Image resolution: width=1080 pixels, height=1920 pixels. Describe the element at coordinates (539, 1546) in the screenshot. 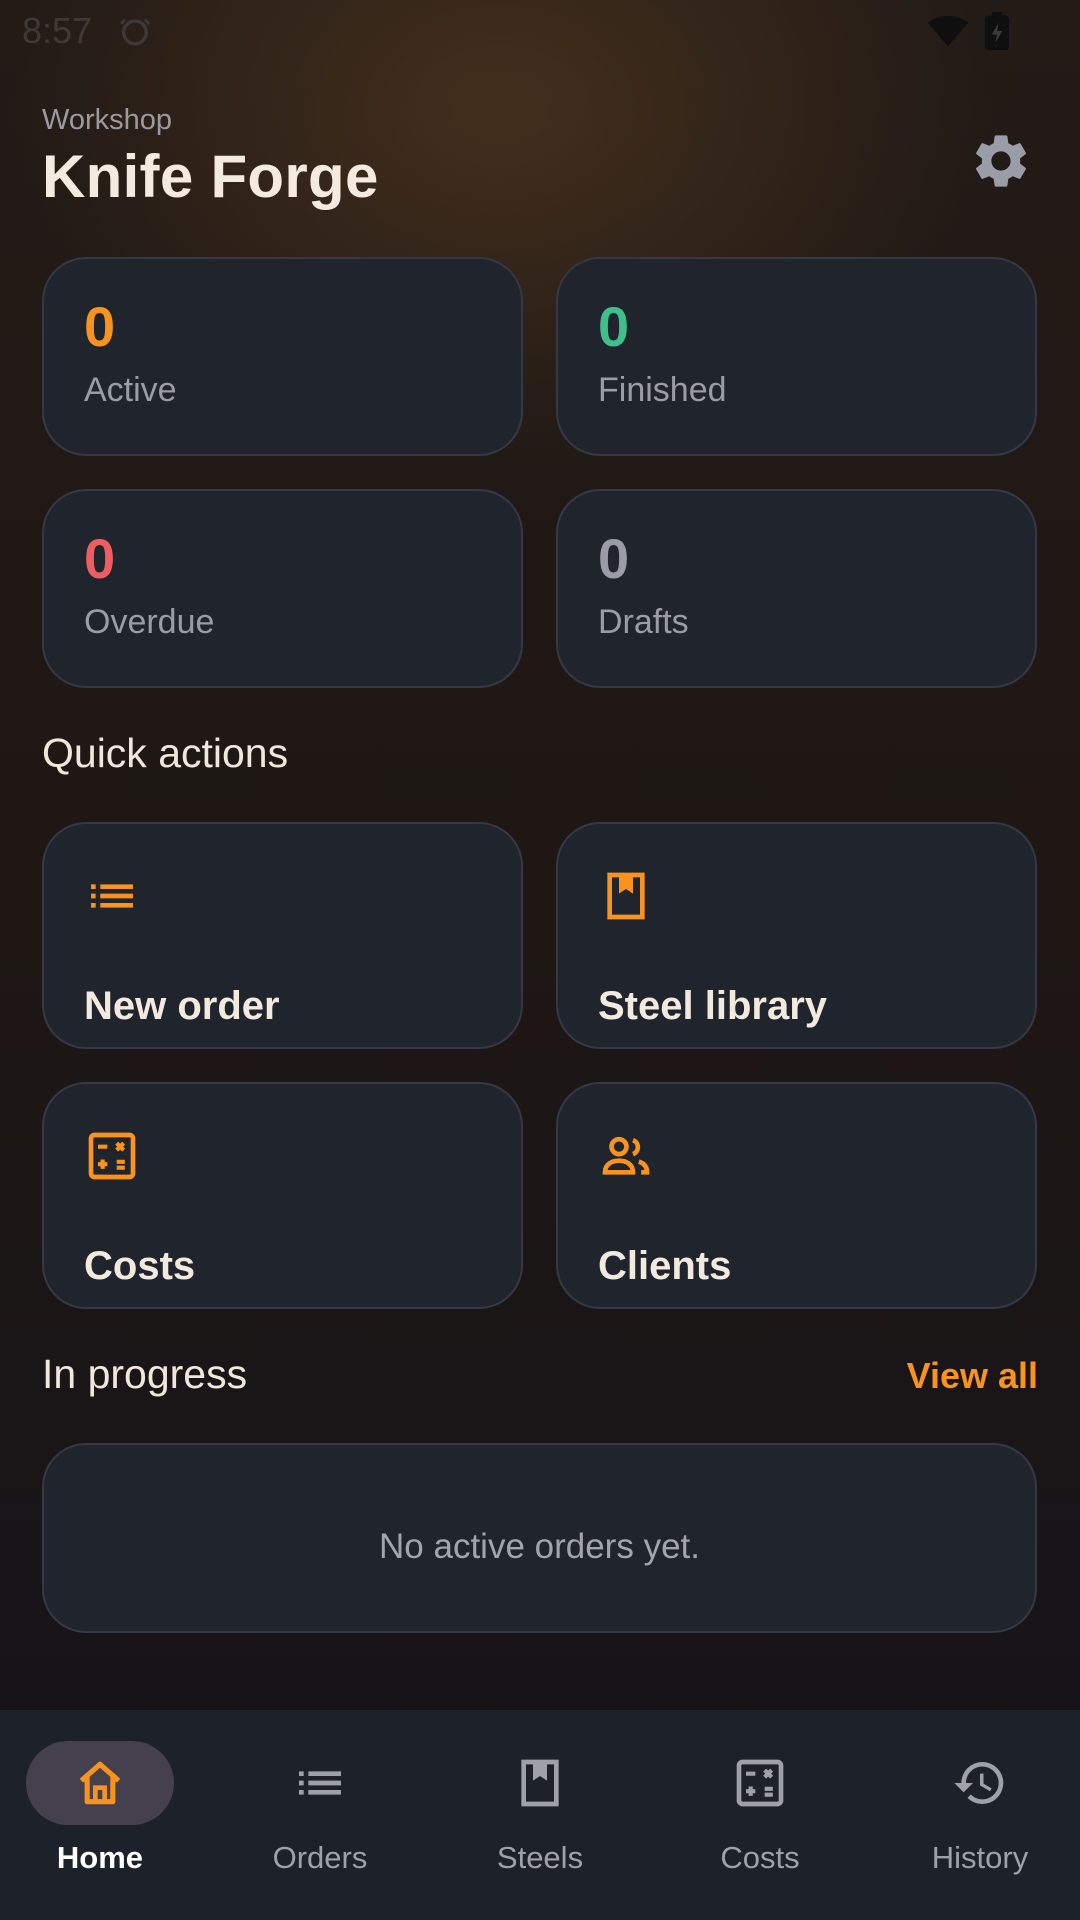

I see `empty-message: No active orders yet.` at that location.